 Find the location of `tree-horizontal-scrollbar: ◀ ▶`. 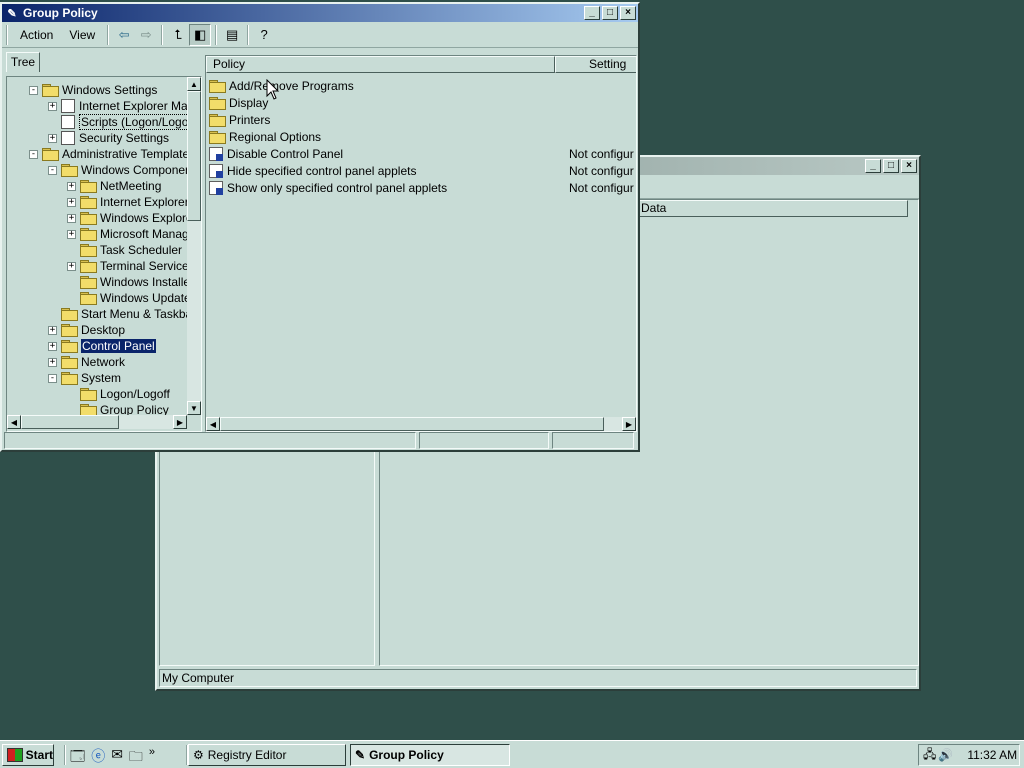

tree-horizontal-scrollbar: ◀ ▶ is located at coordinates (97, 422).